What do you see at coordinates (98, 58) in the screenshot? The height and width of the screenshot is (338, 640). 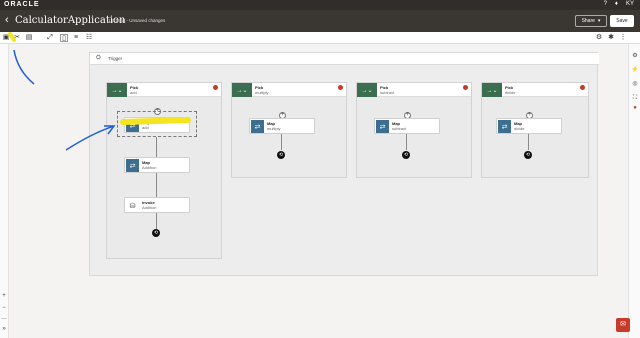 I see `trigger-icon: ⛭` at bounding box center [98, 58].